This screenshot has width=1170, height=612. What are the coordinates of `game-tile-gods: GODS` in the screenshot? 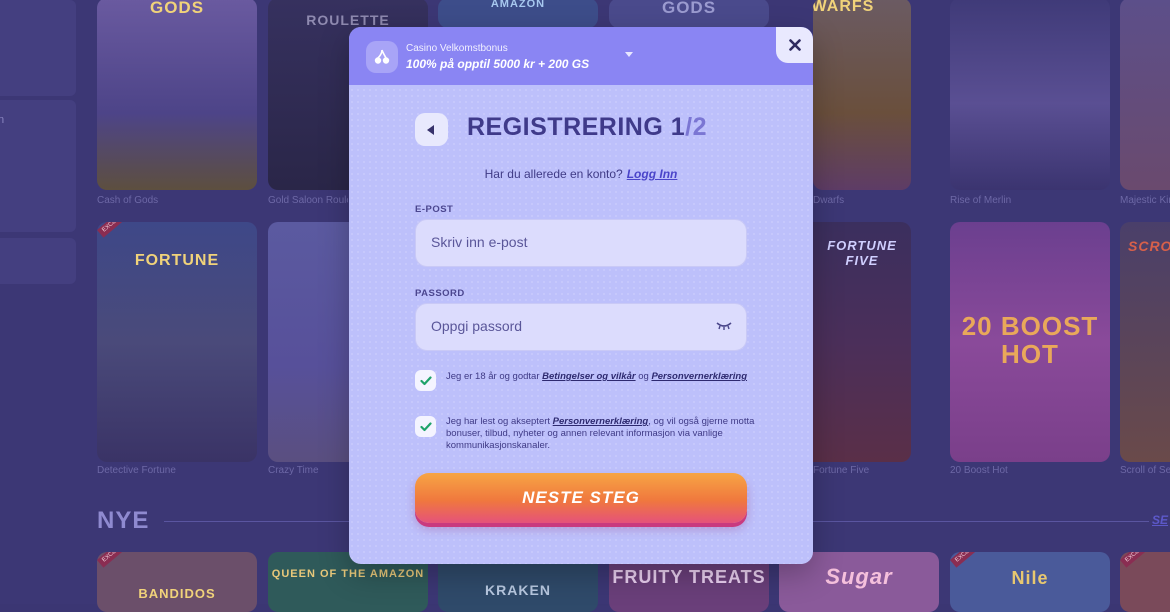 It's located at (689, 14).